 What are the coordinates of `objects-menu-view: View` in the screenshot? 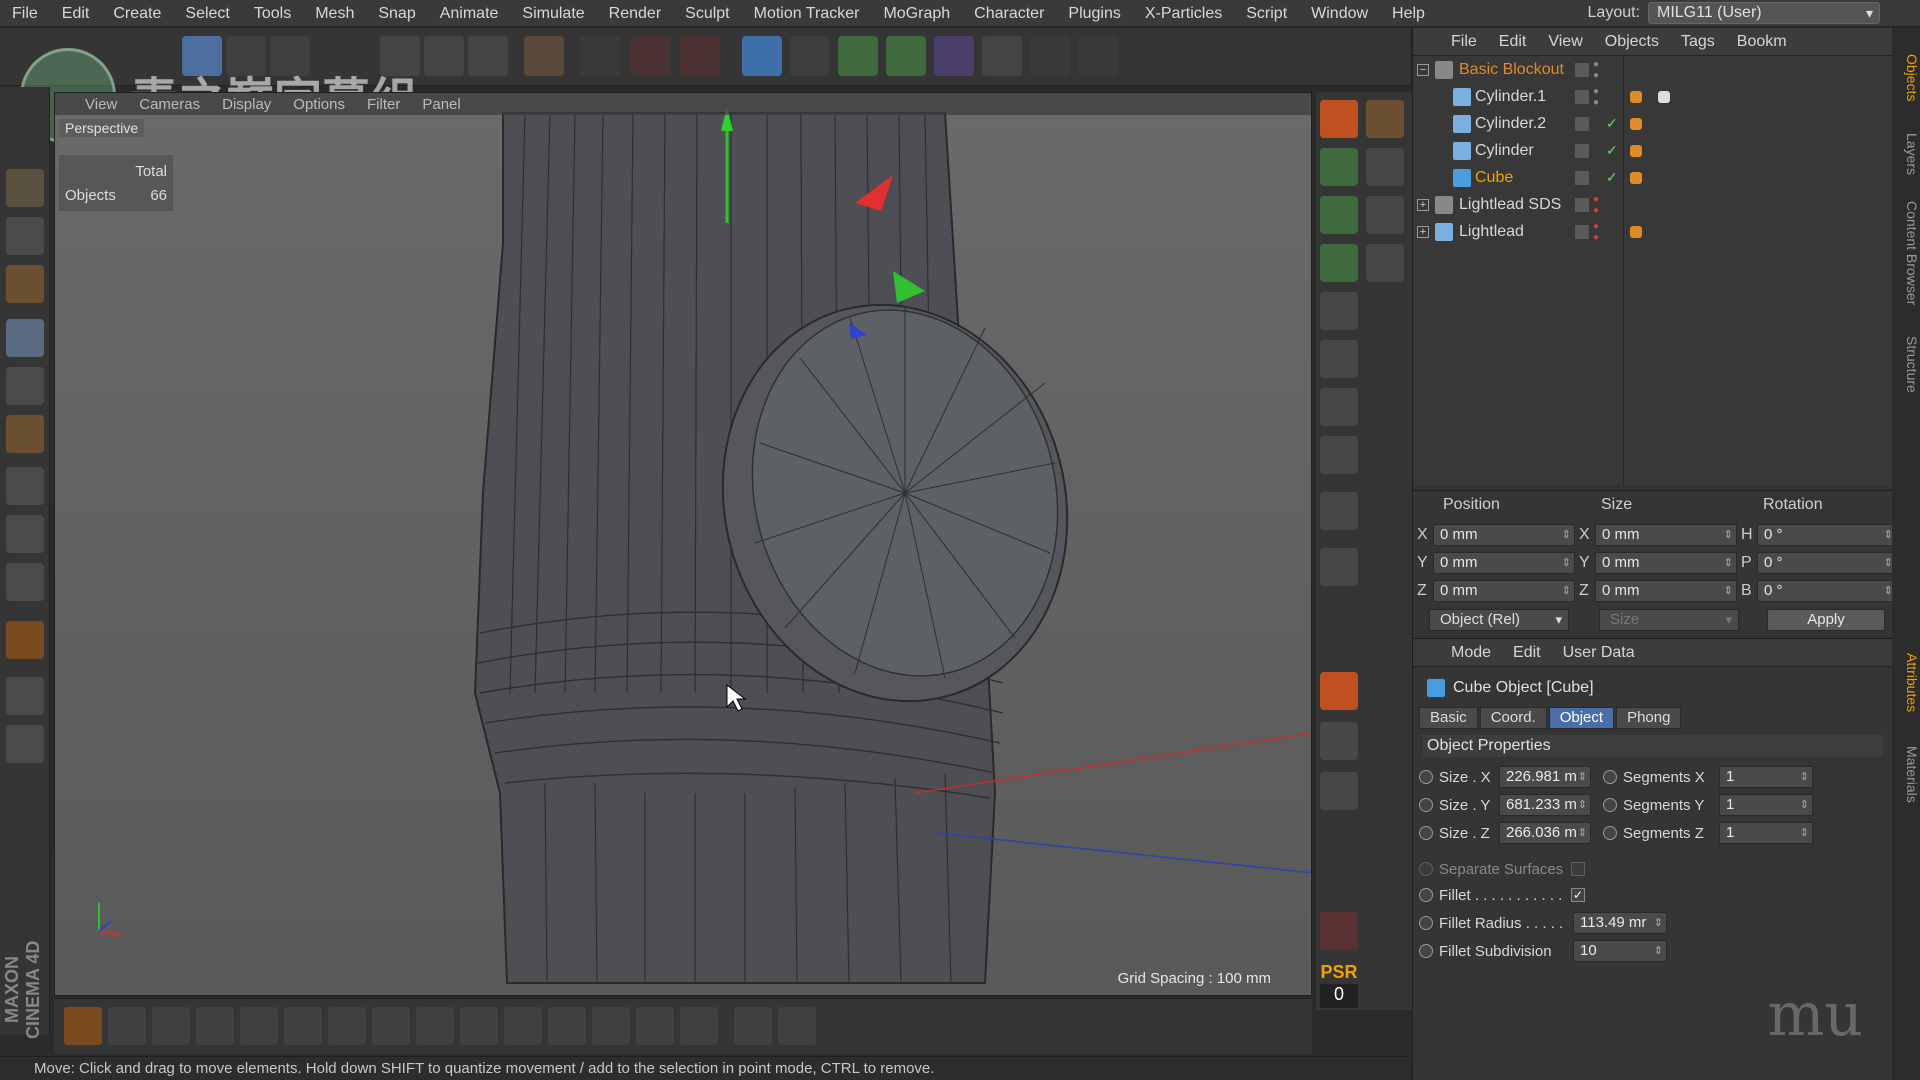 It's located at (1565, 42).